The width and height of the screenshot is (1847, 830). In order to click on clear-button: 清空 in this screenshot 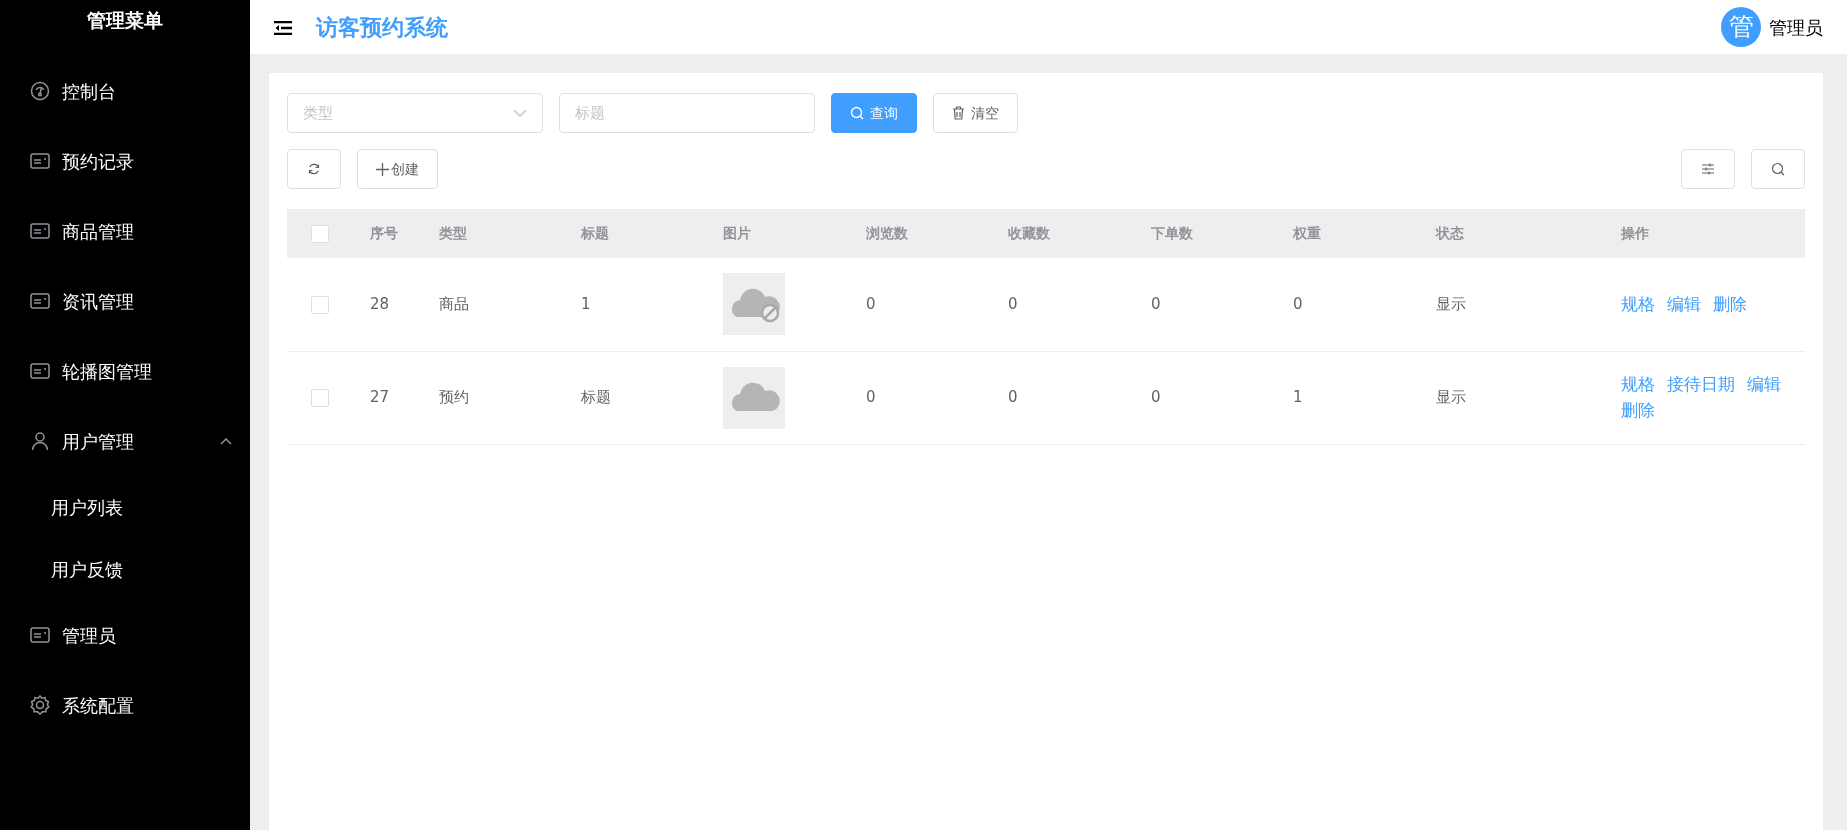, I will do `click(975, 113)`.